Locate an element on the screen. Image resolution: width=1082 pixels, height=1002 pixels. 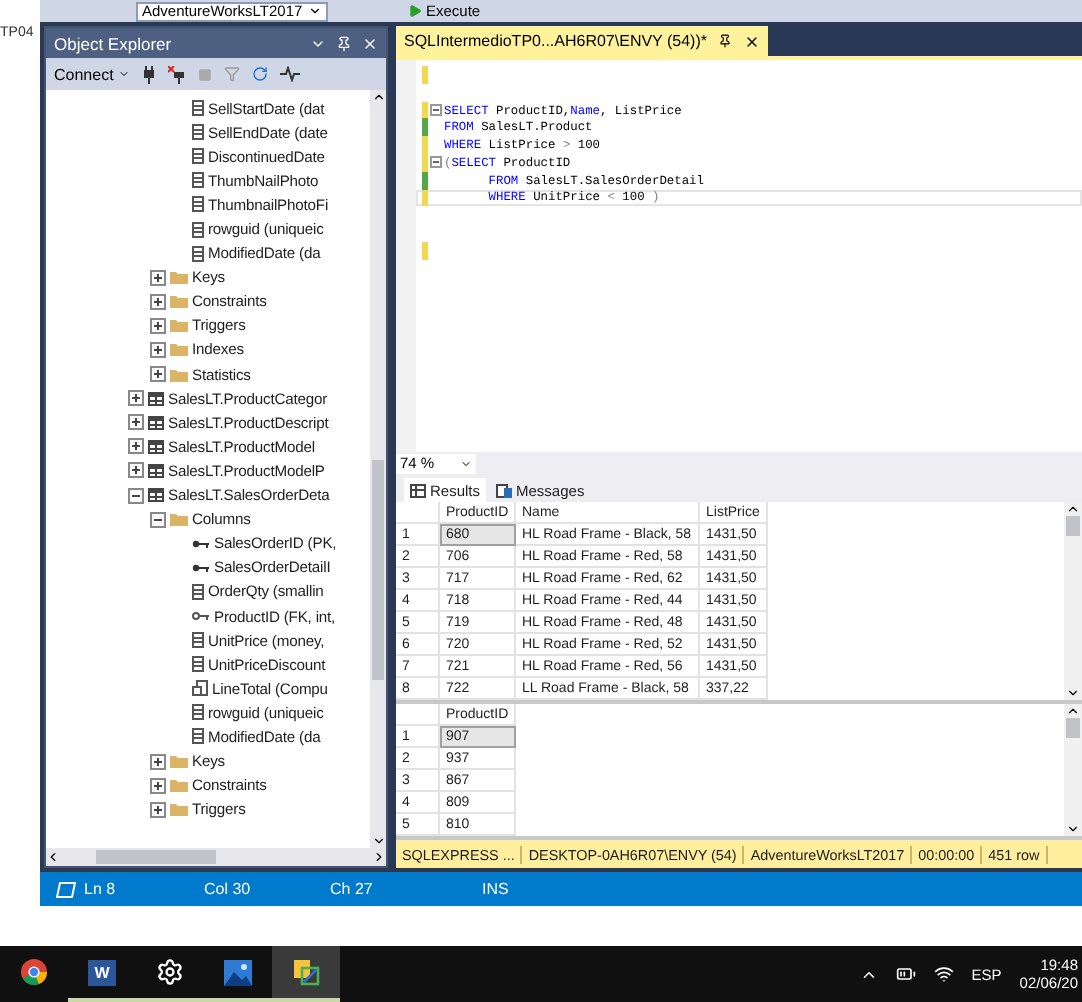
message-icon is located at coordinates (504, 490).